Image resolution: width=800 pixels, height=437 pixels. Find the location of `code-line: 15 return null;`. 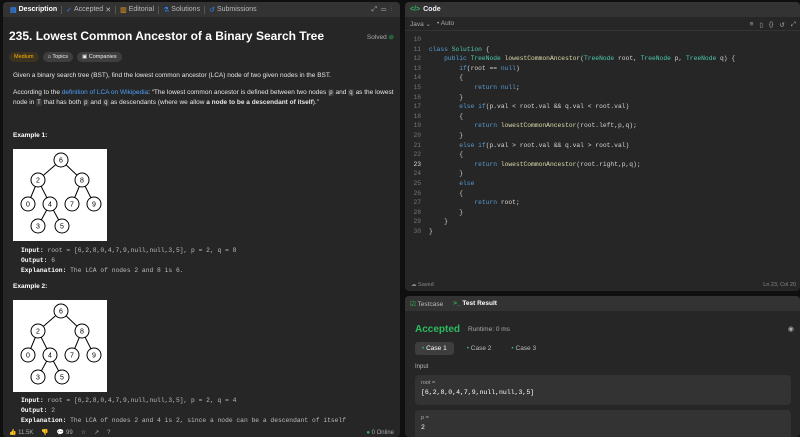

code-line: 15 return null; is located at coordinates (602, 88).